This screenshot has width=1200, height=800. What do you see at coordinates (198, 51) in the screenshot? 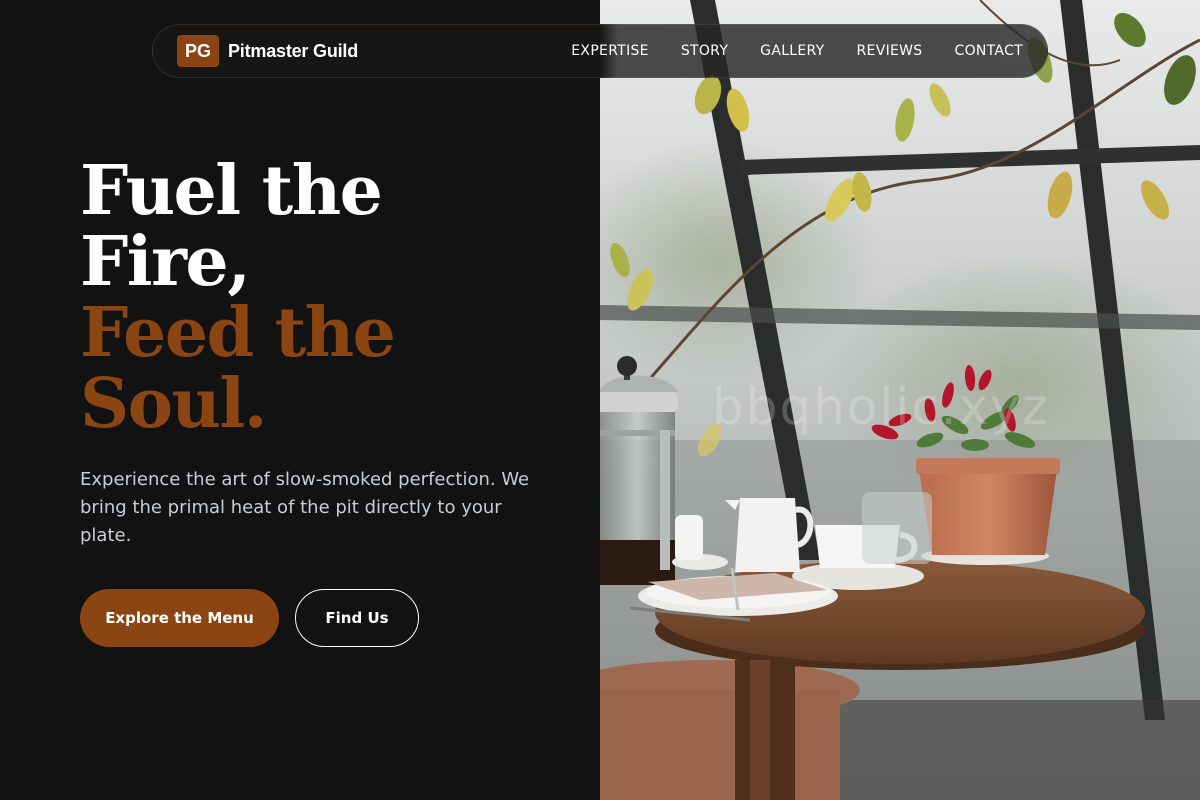
I see `logo-mark-icon: PG` at bounding box center [198, 51].